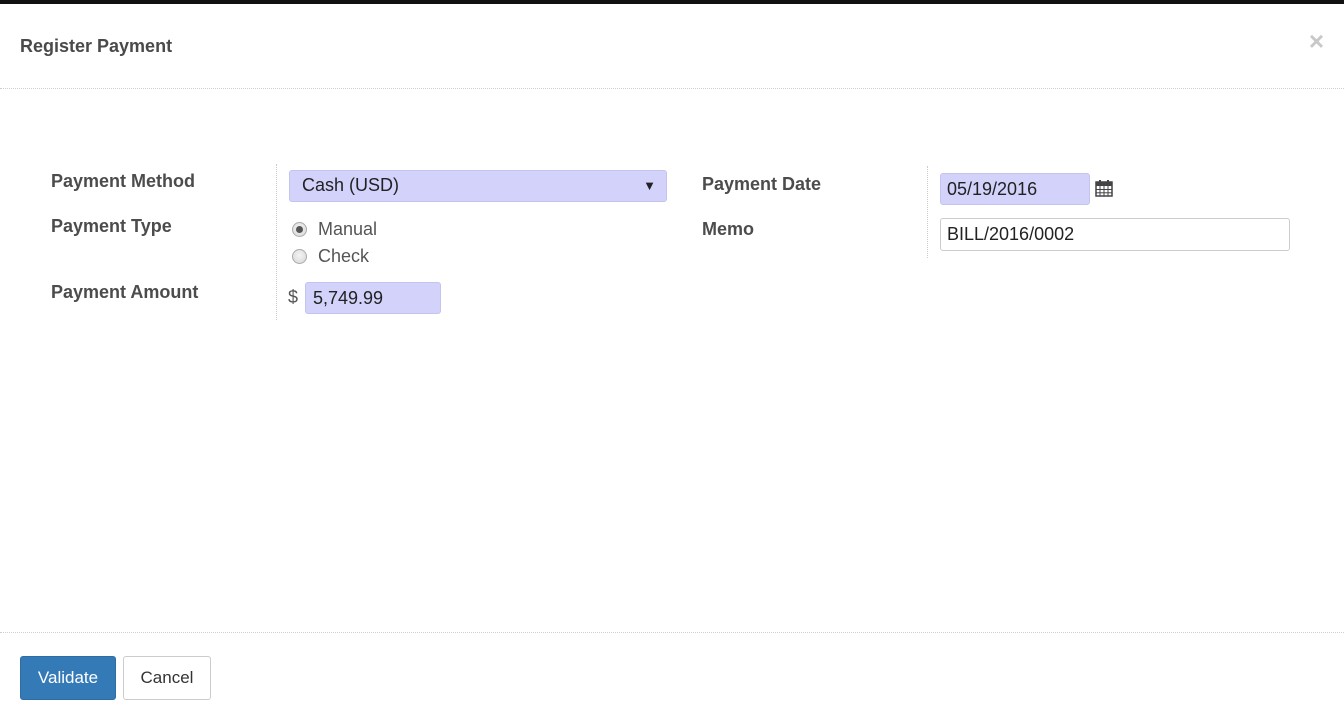 Image resolution: width=1344 pixels, height=714 pixels. I want to click on dialog-header: Register Payment ×, so click(672, 46).